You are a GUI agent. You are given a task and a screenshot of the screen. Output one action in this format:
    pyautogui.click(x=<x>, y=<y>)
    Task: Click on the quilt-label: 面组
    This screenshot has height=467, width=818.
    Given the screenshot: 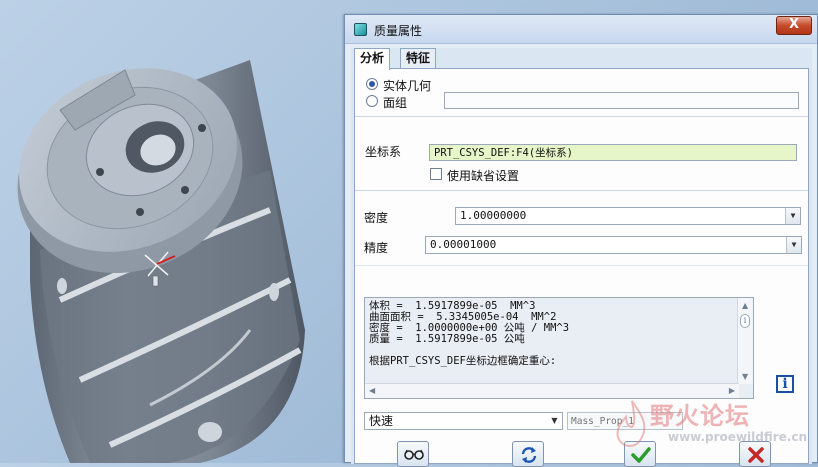 What is the action you would take?
    pyautogui.click(x=395, y=103)
    